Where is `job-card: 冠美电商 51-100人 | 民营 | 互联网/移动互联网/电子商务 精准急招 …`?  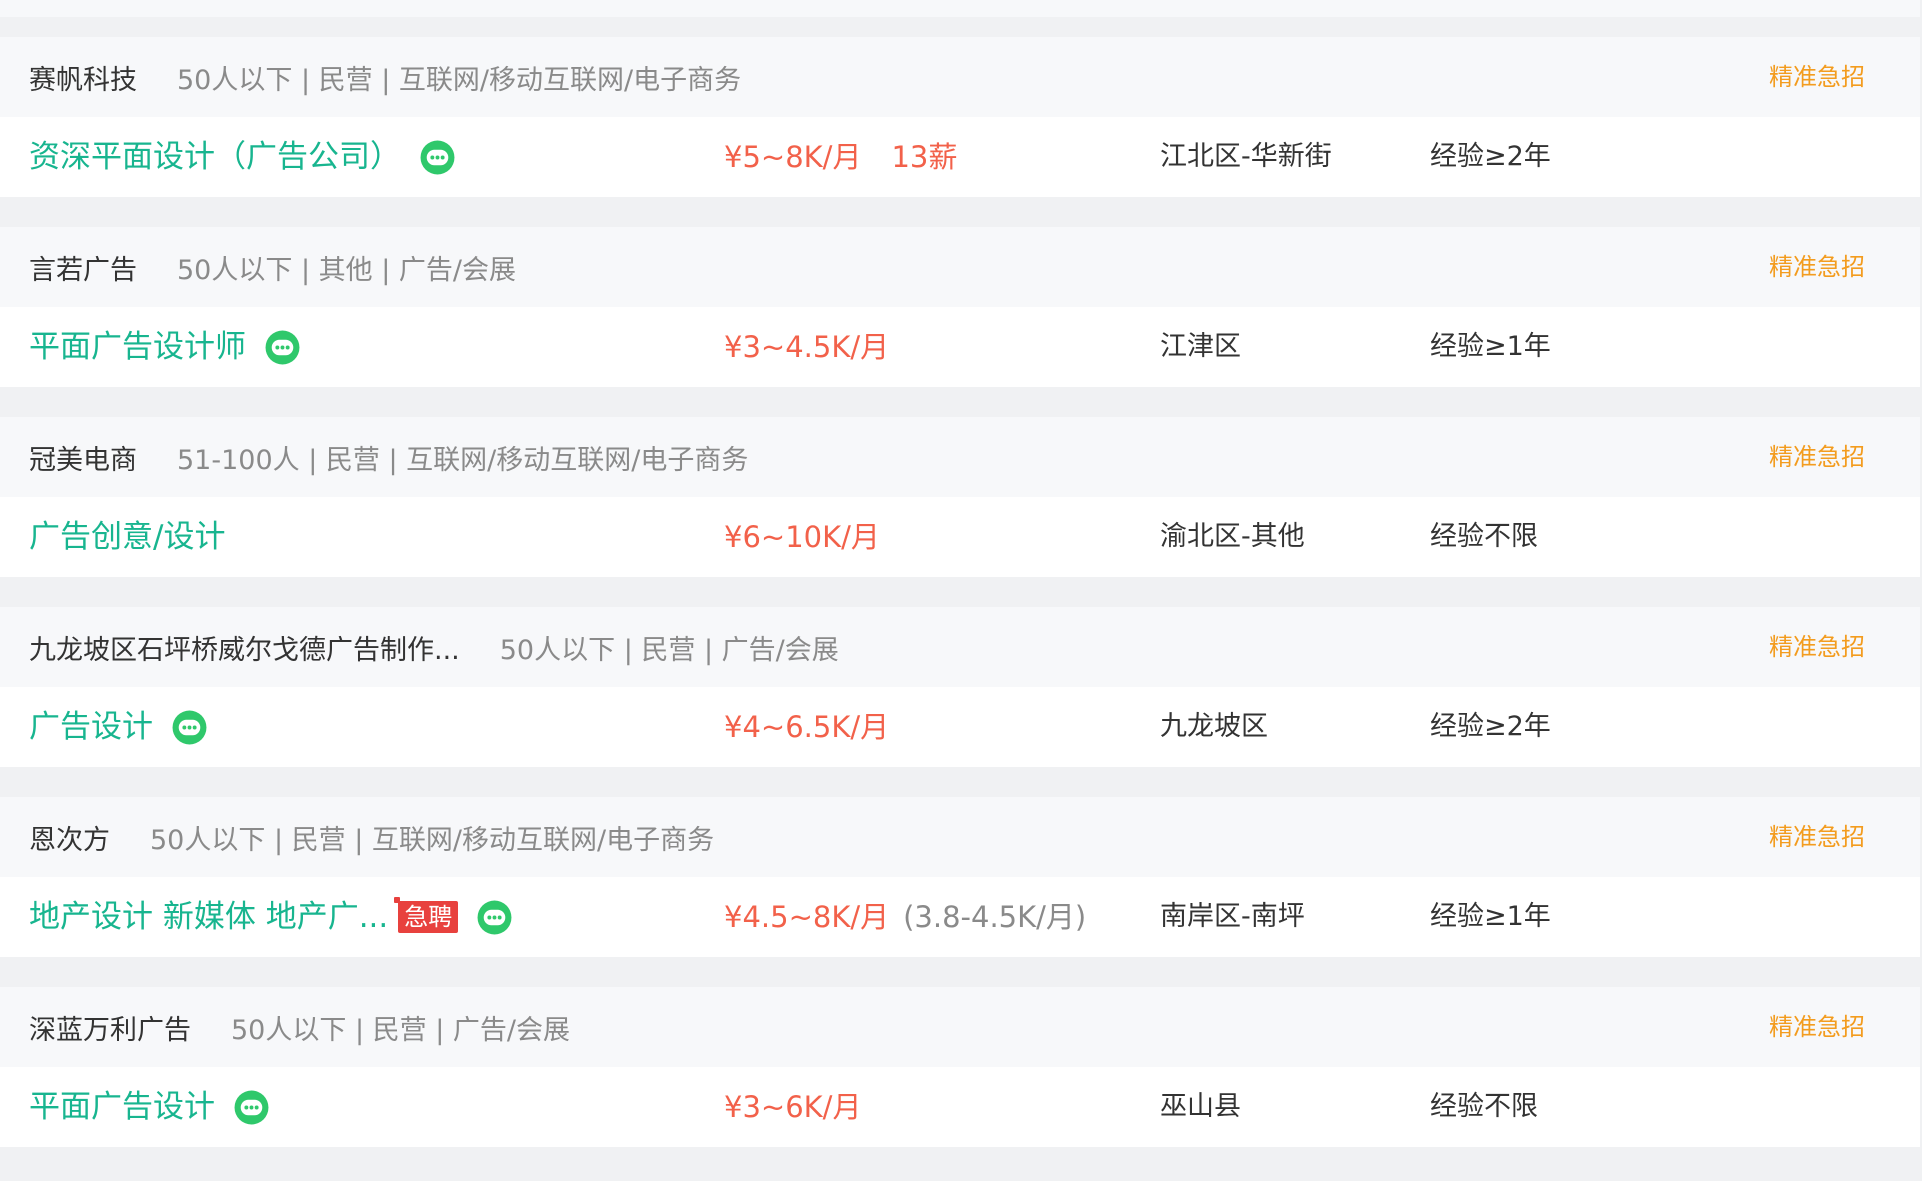 job-card: 冠美电商 51-100人 | 民营 | 互联网/移动互联网/电子商务 精准急招 … is located at coordinates (960, 497).